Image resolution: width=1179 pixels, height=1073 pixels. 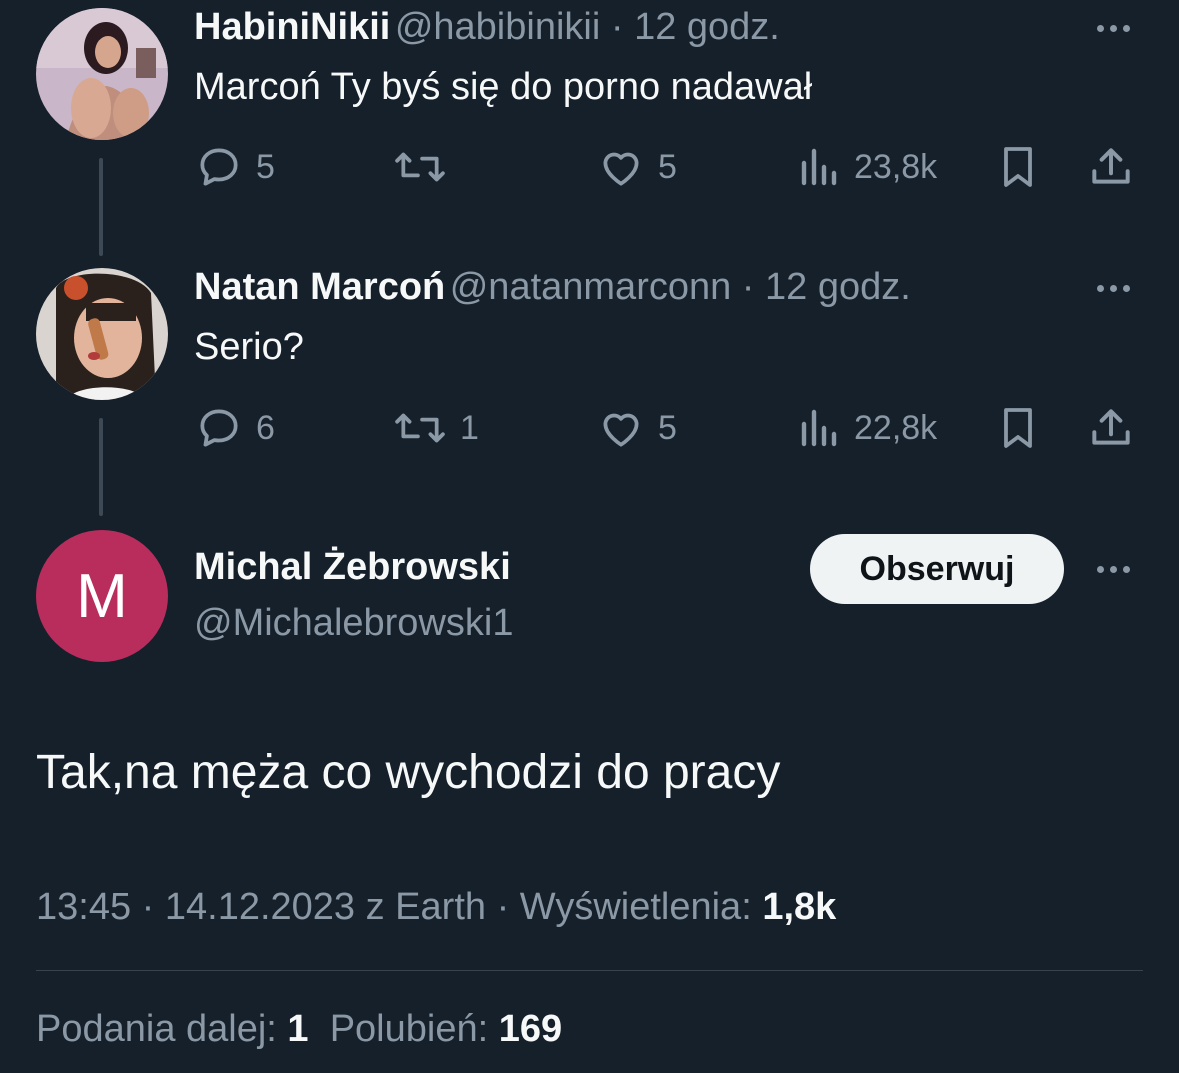 I want to click on tweet2-header: Natan Marcoń @natanmarconn · 12 godz., so click(x=552, y=287).